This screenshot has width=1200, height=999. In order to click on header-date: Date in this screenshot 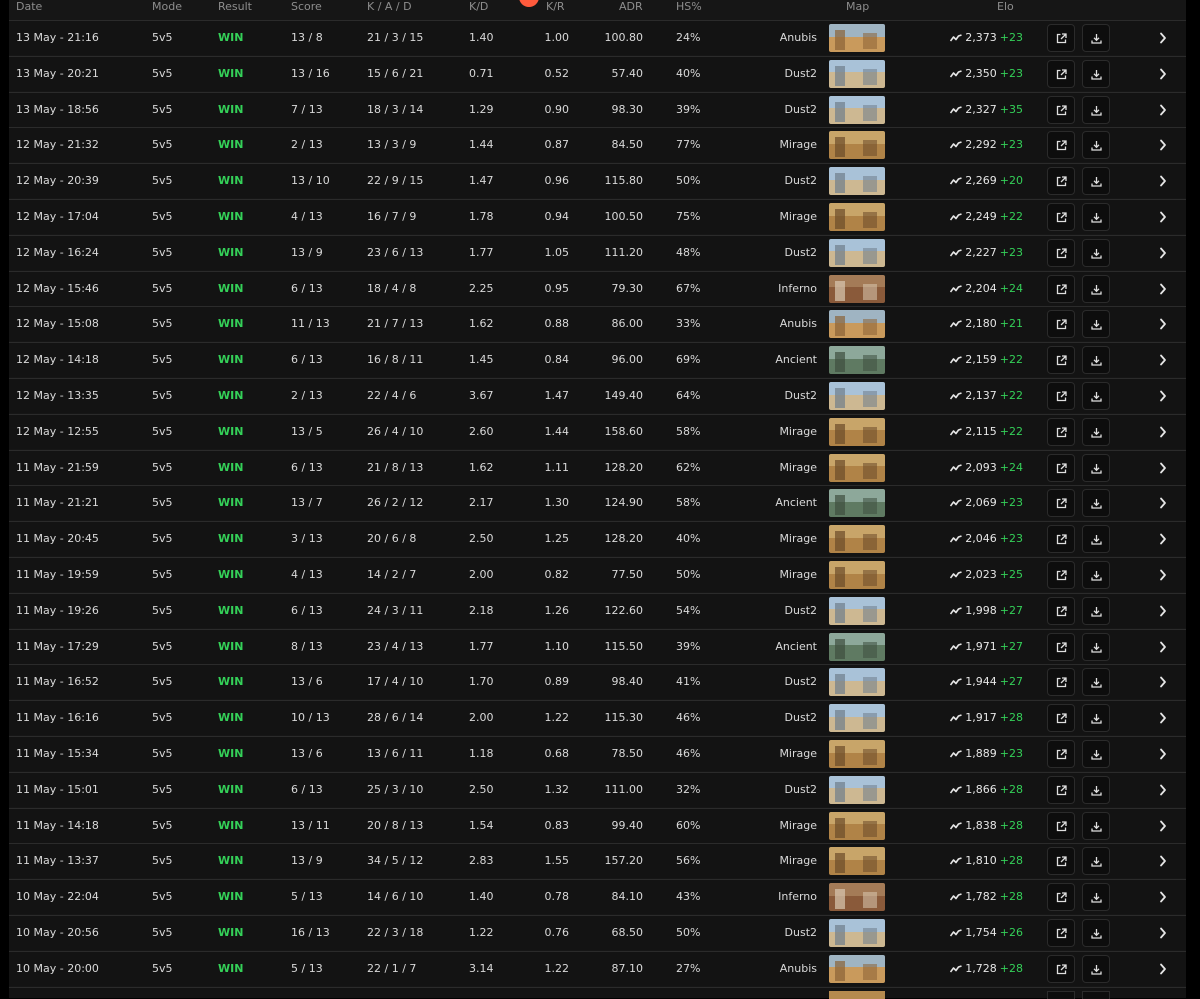, I will do `click(29, 7)`.